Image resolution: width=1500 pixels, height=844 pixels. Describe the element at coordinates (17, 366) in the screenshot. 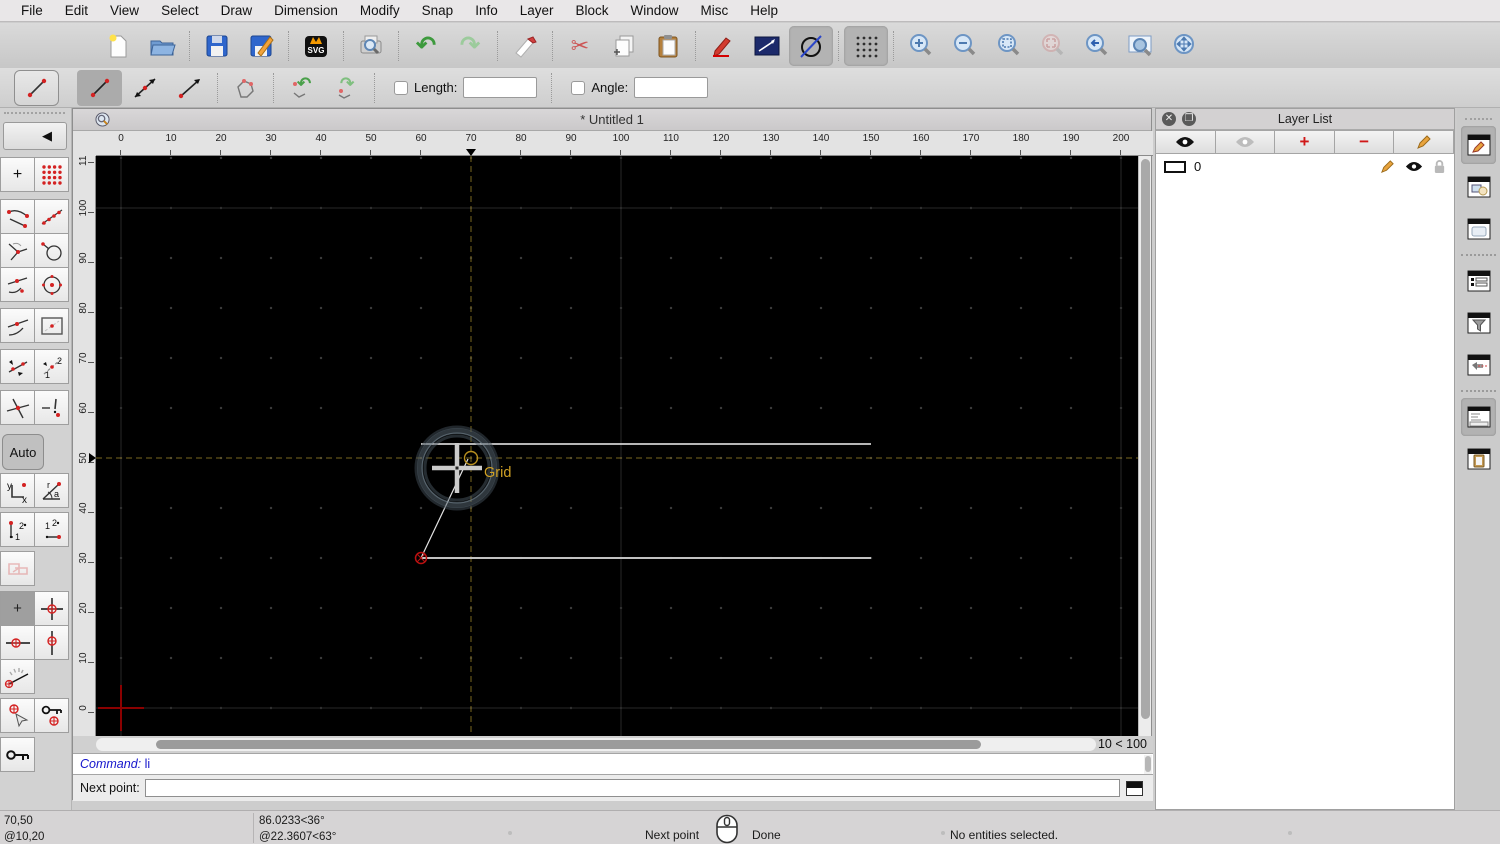

I see `snap-distance-button` at that location.